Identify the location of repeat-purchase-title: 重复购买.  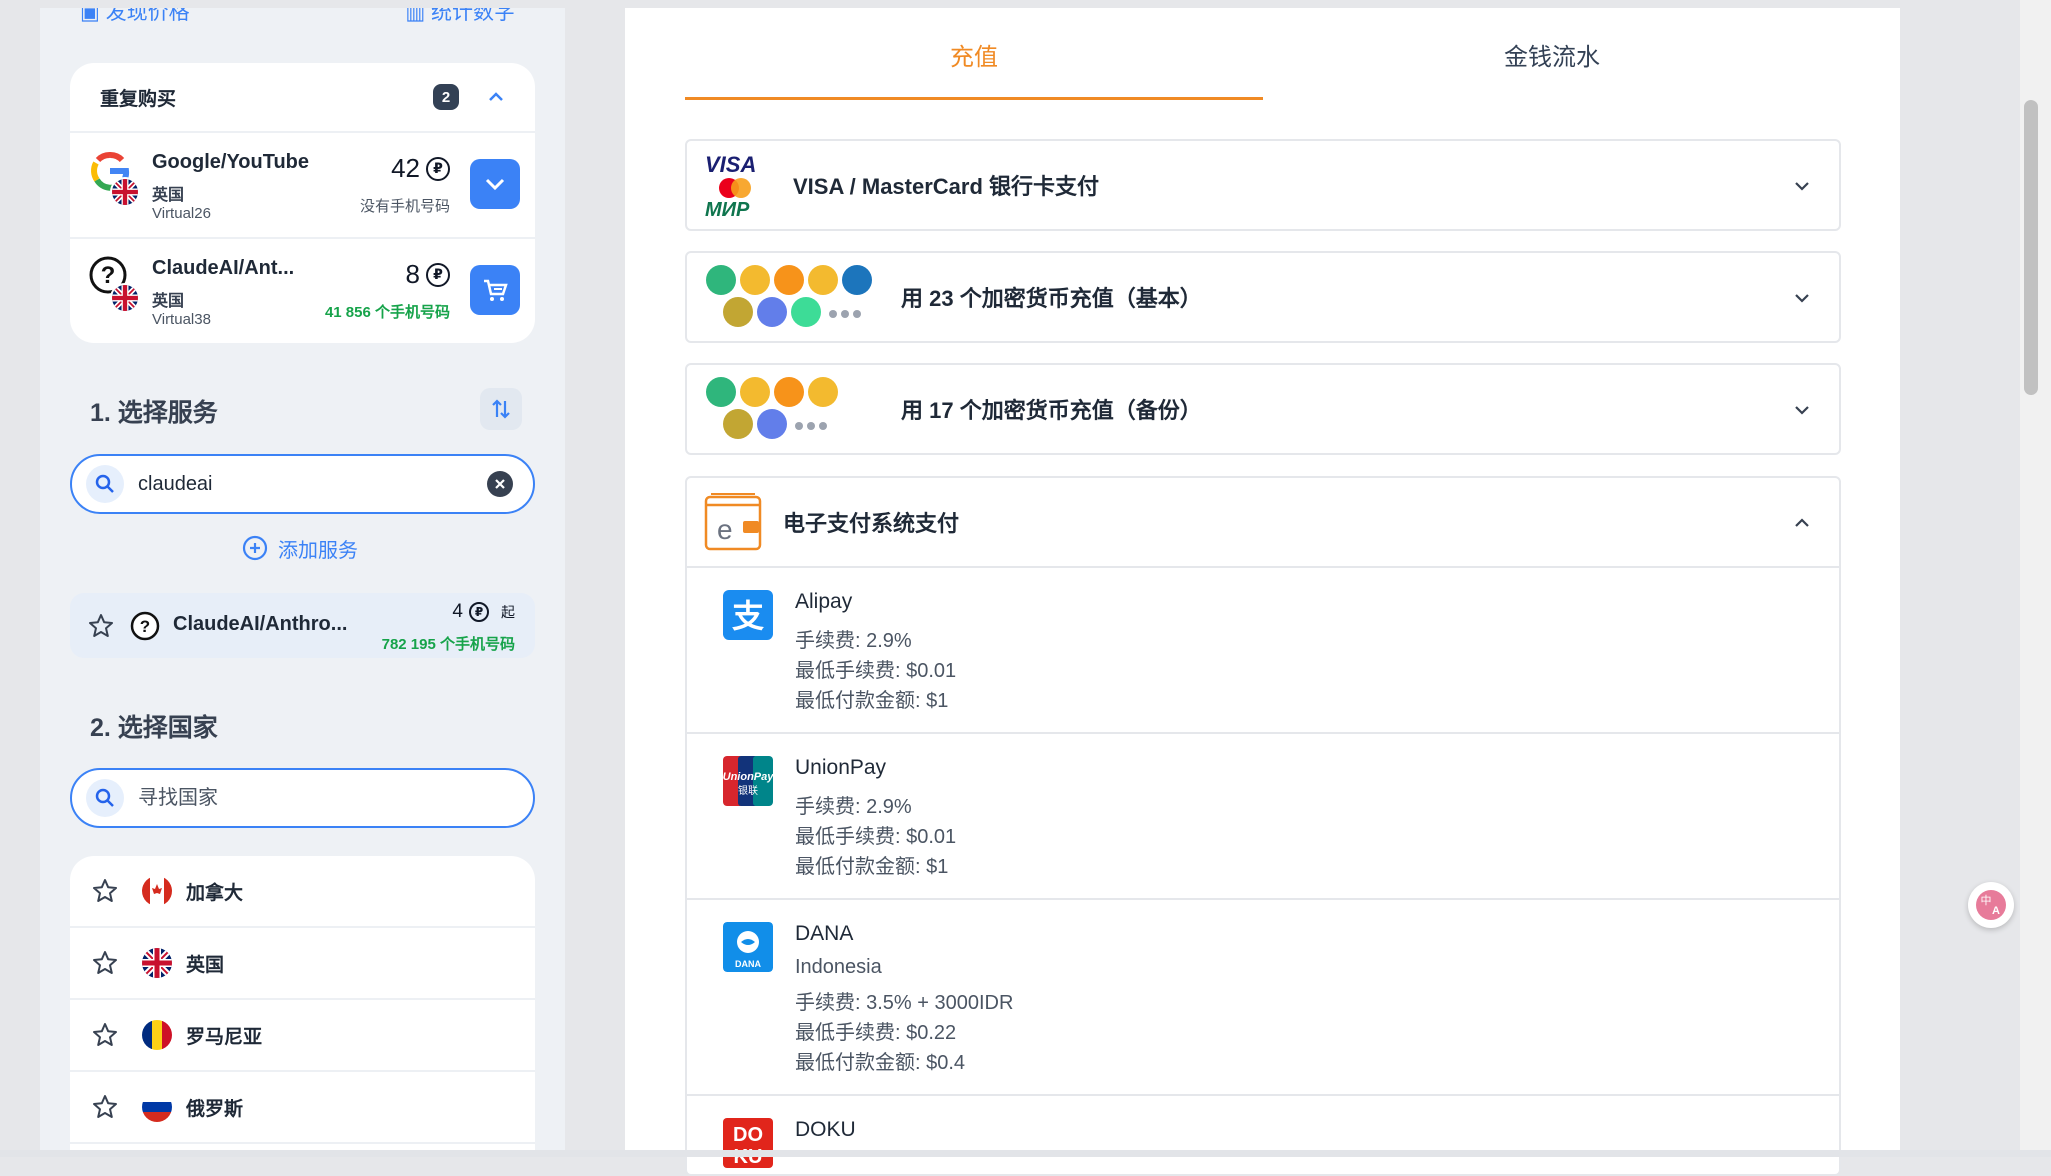
(138, 99).